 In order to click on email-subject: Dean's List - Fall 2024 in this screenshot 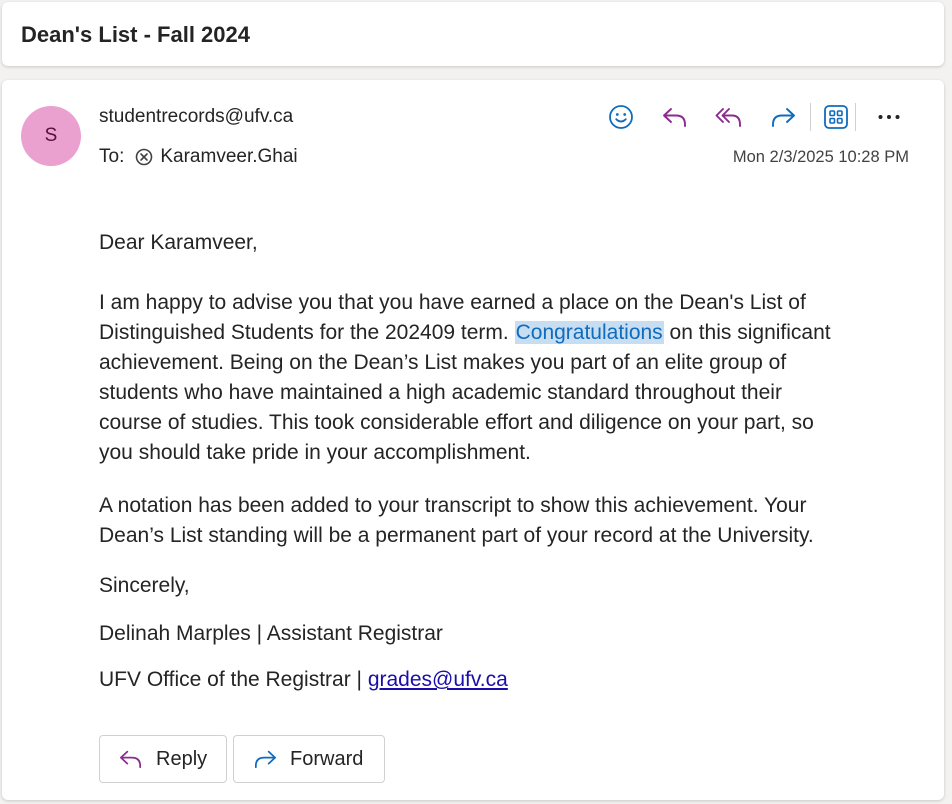, I will do `click(135, 34)`.